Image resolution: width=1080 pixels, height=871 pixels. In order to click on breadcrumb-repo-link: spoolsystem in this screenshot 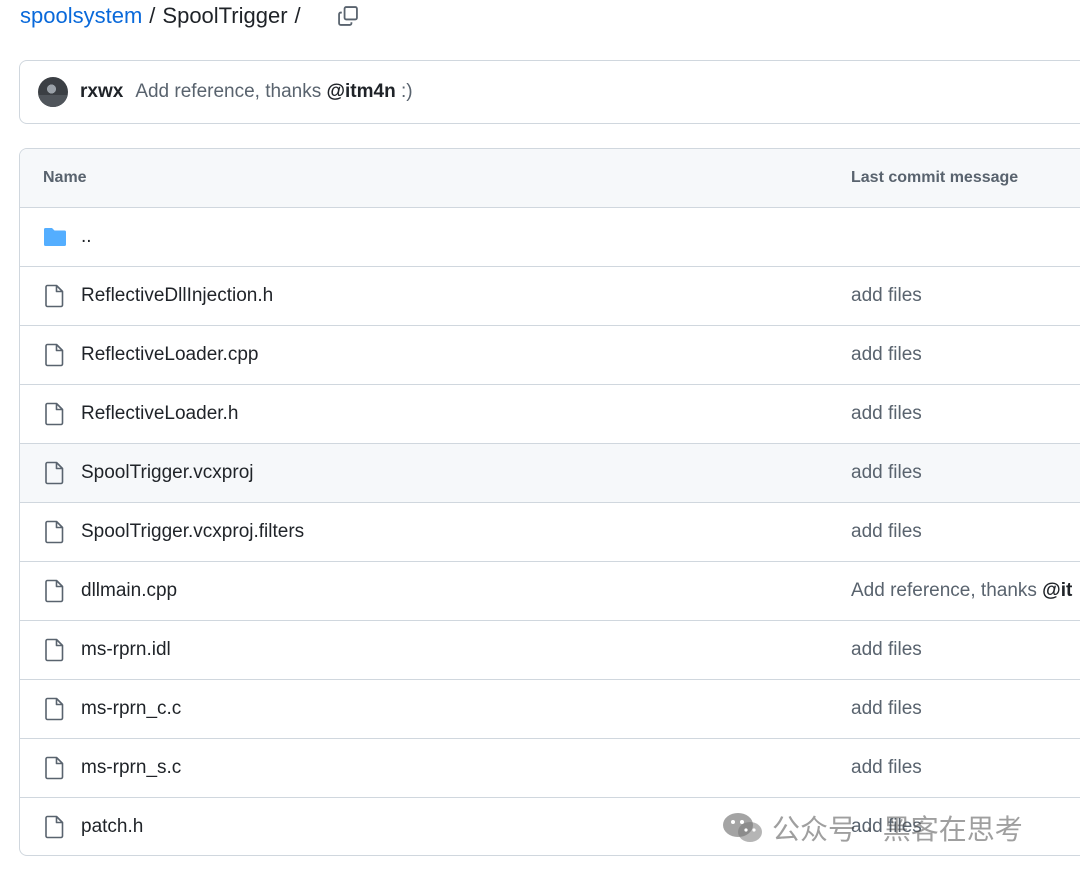, I will do `click(81, 16)`.